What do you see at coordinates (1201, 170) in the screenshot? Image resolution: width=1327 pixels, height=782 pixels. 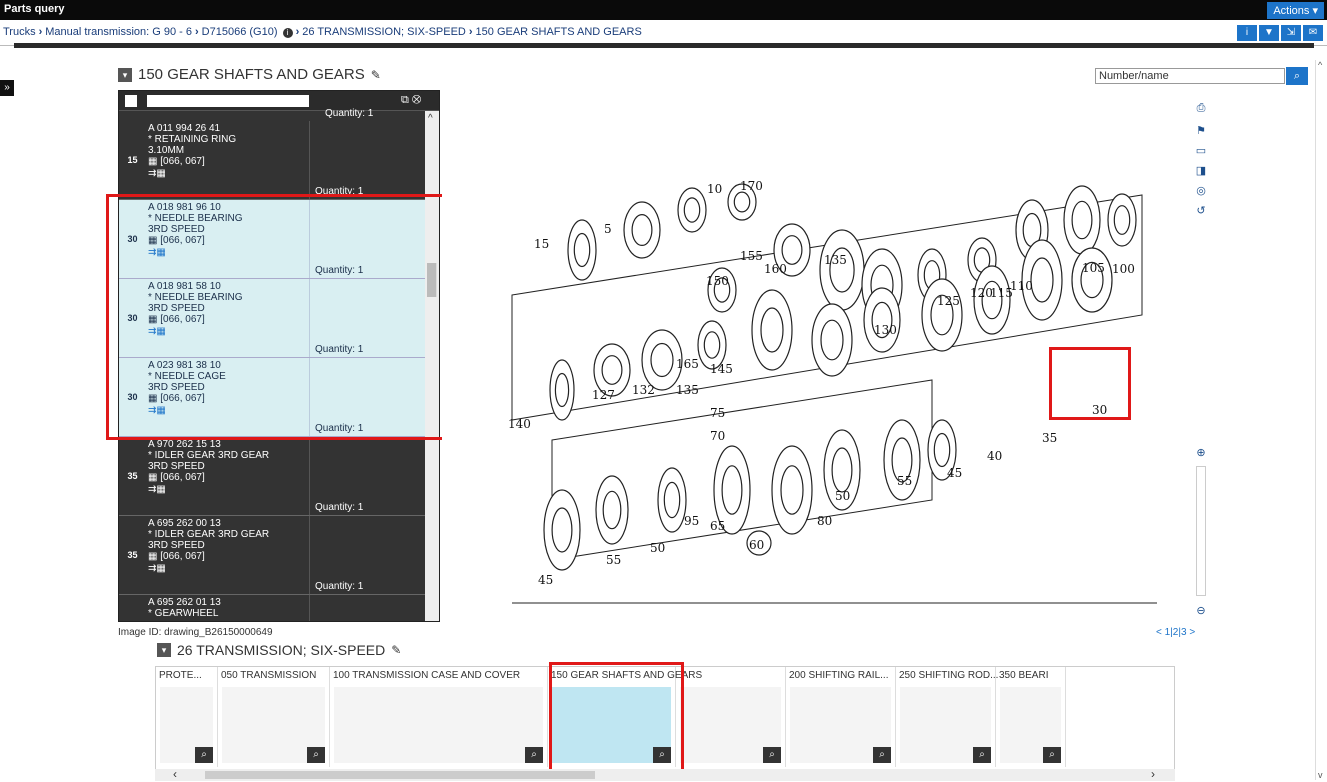 I see `save-icon: ◨` at bounding box center [1201, 170].